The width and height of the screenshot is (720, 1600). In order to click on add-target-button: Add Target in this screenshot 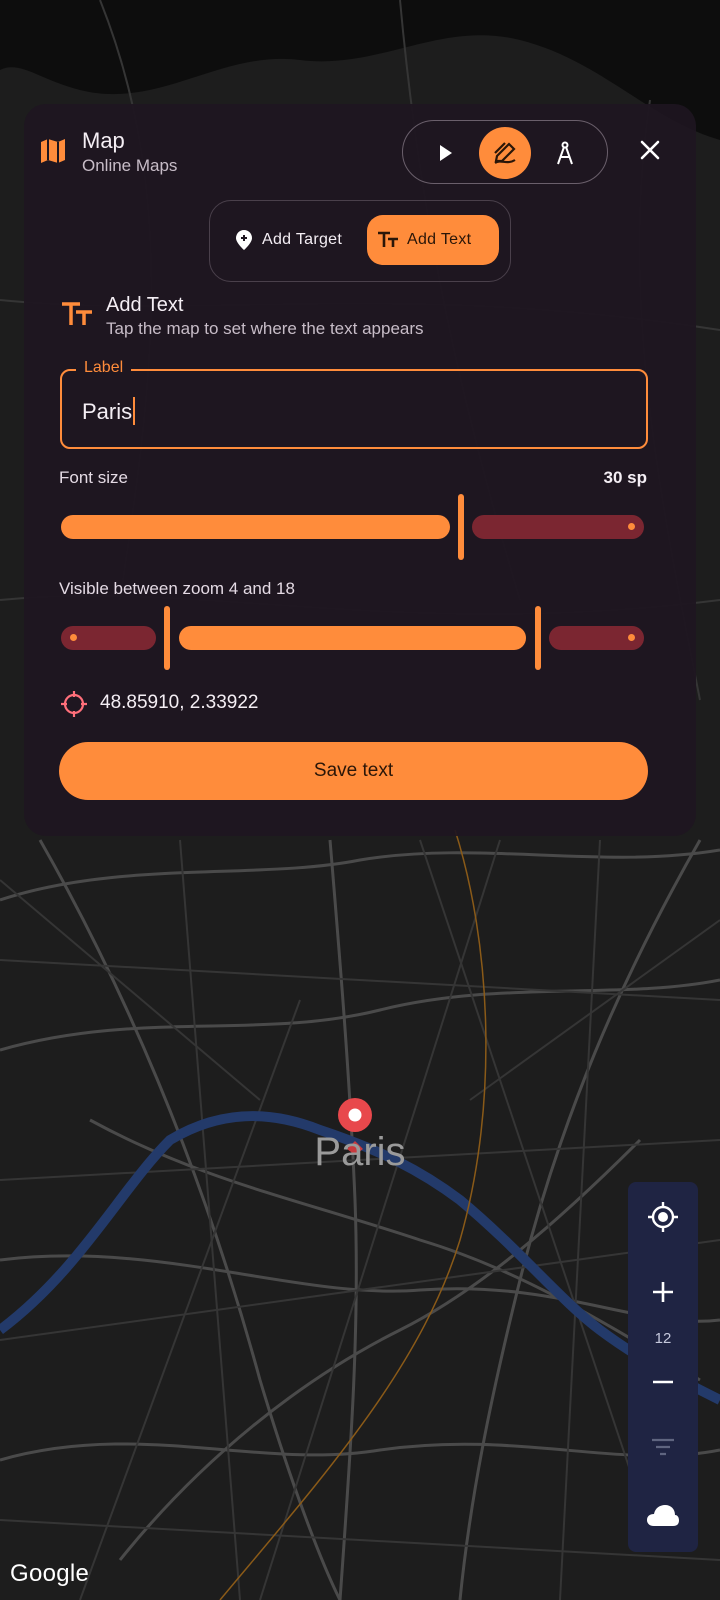, I will do `click(294, 240)`.